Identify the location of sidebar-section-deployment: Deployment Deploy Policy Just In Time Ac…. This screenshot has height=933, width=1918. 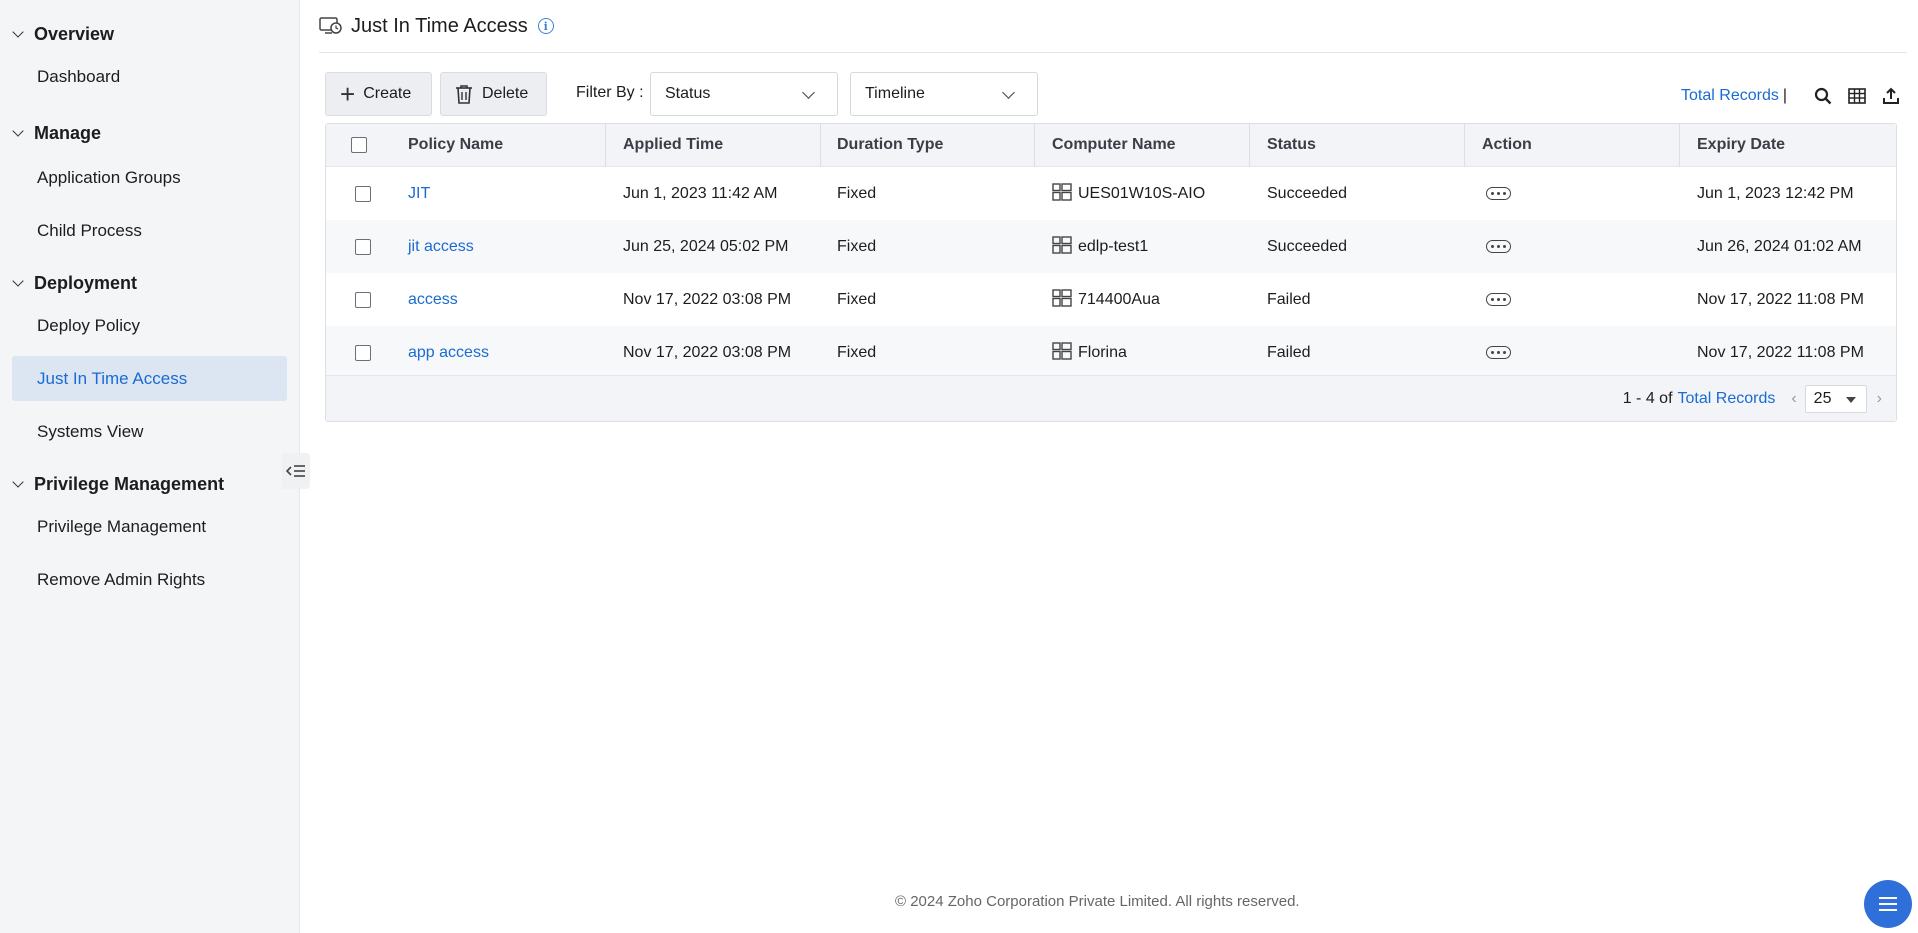
(149, 362).